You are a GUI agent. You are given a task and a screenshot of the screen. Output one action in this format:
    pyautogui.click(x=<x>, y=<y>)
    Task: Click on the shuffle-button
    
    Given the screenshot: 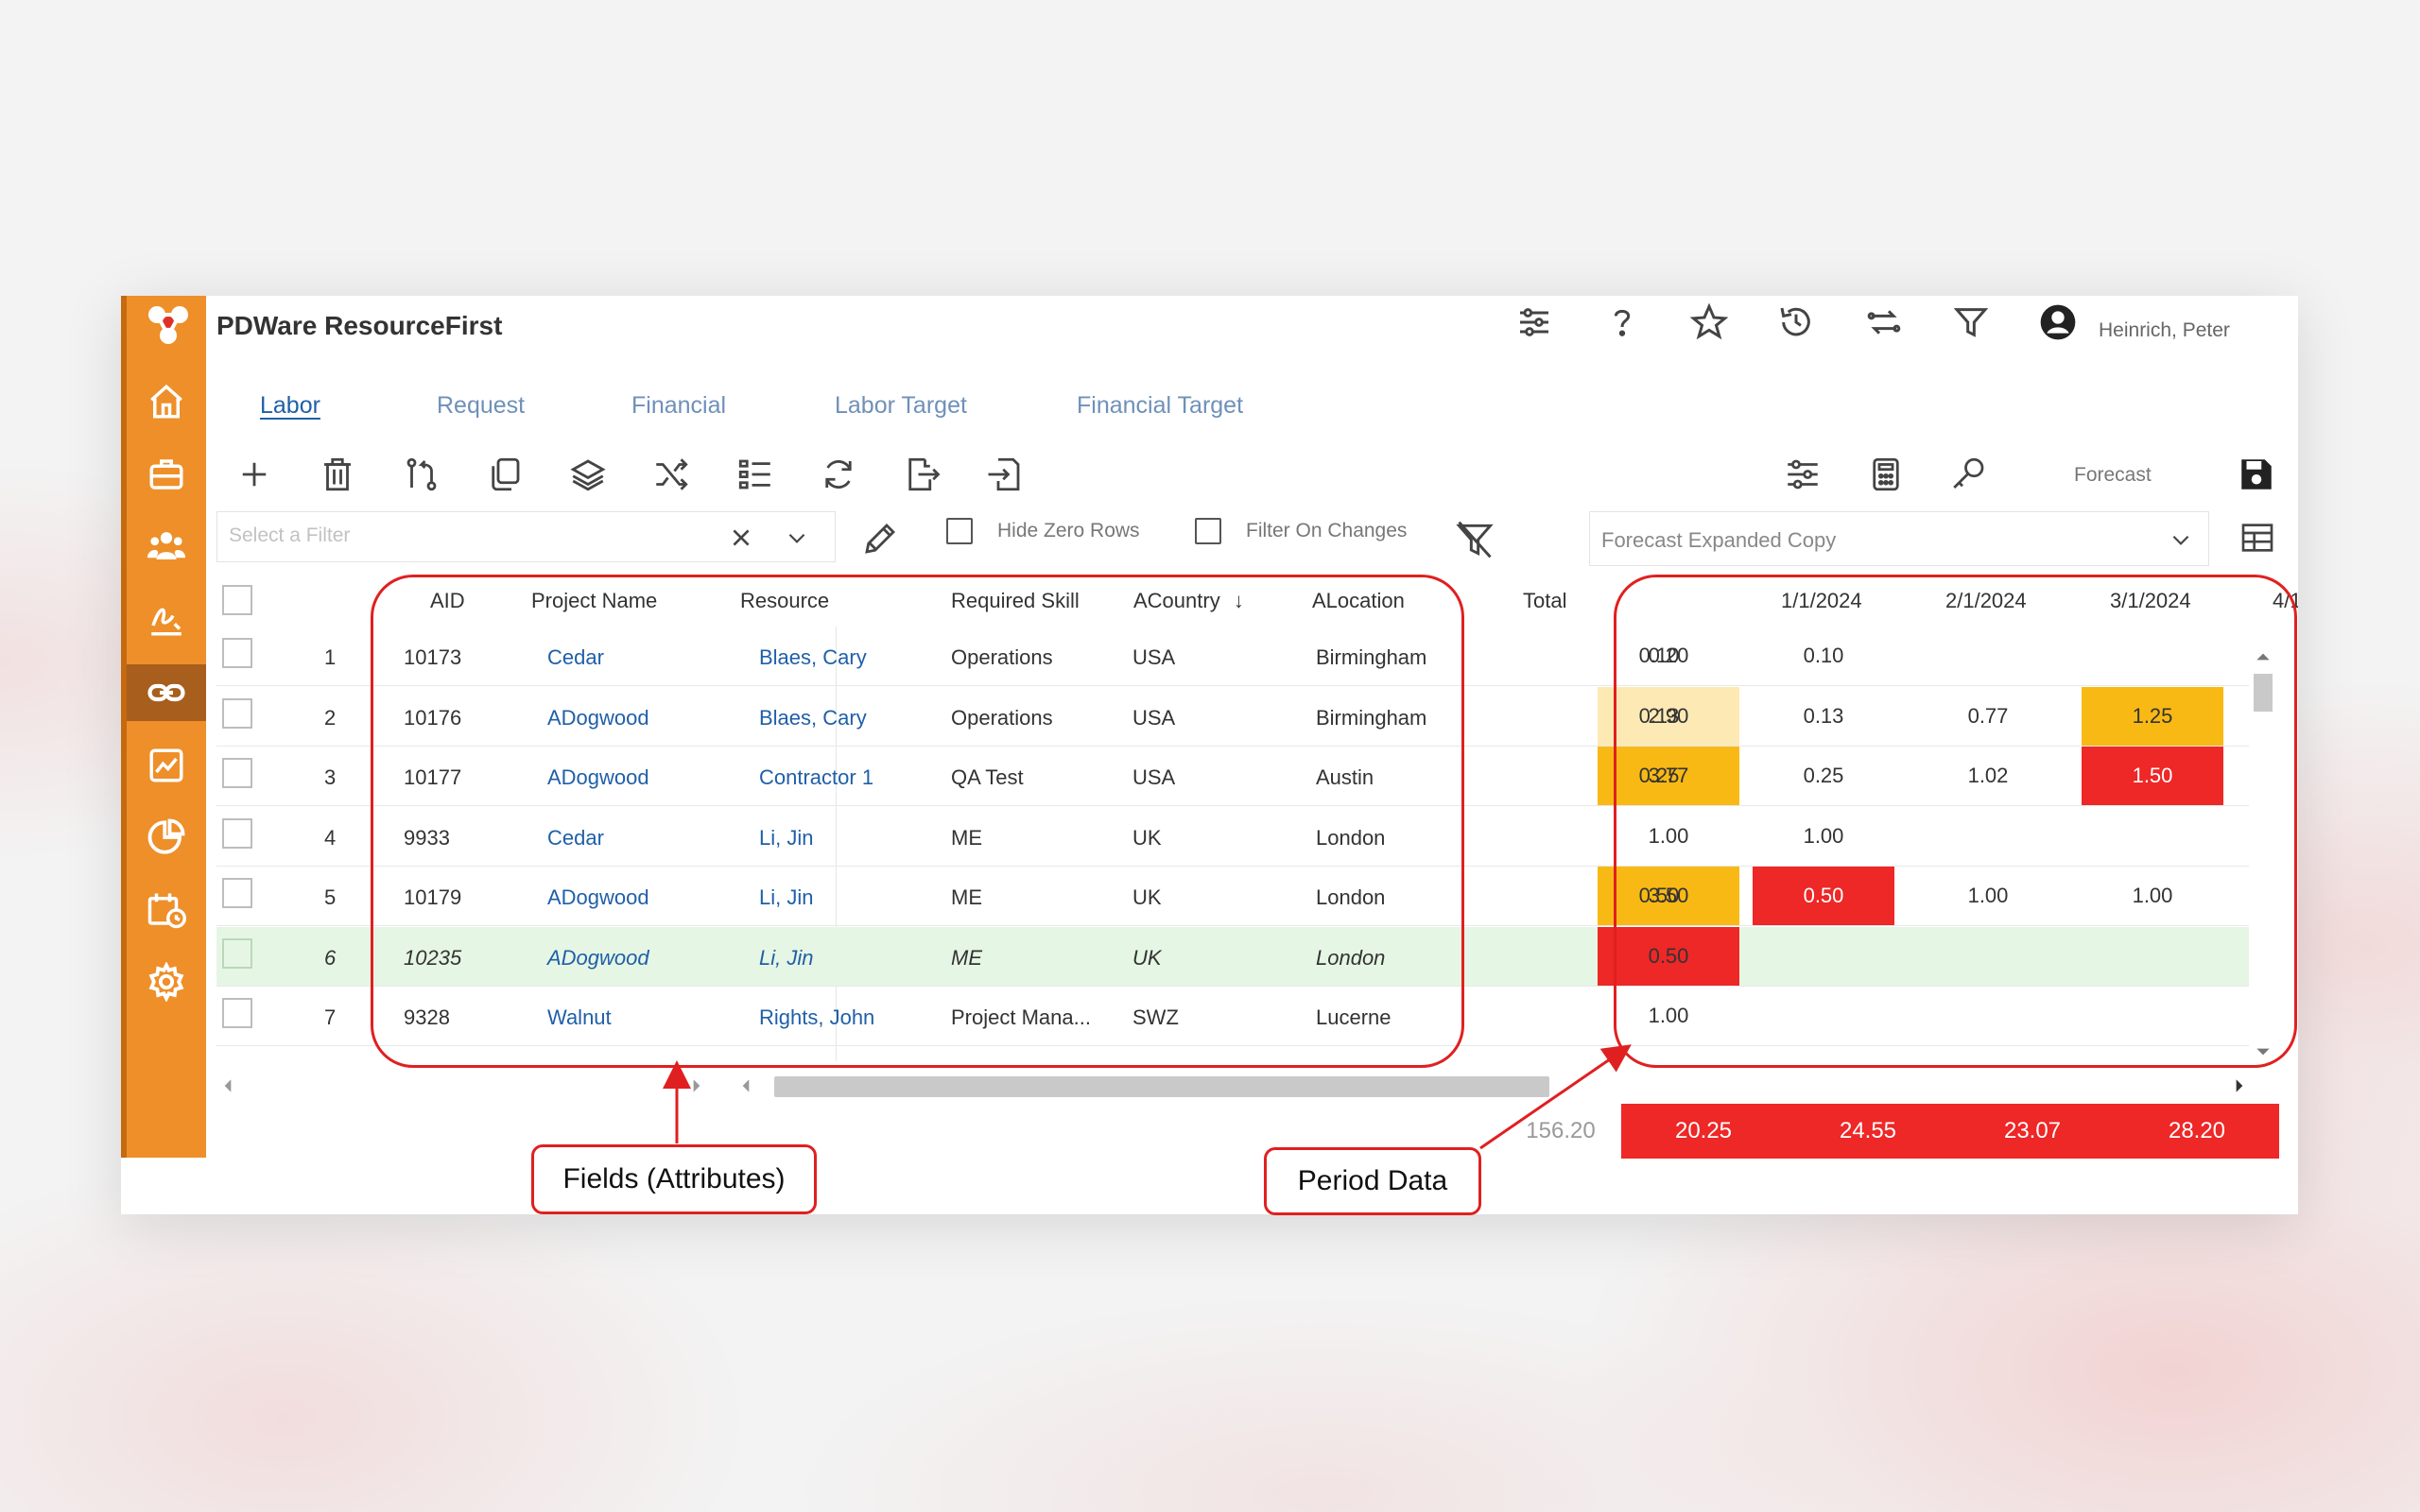 What is the action you would take?
    pyautogui.click(x=671, y=474)
    